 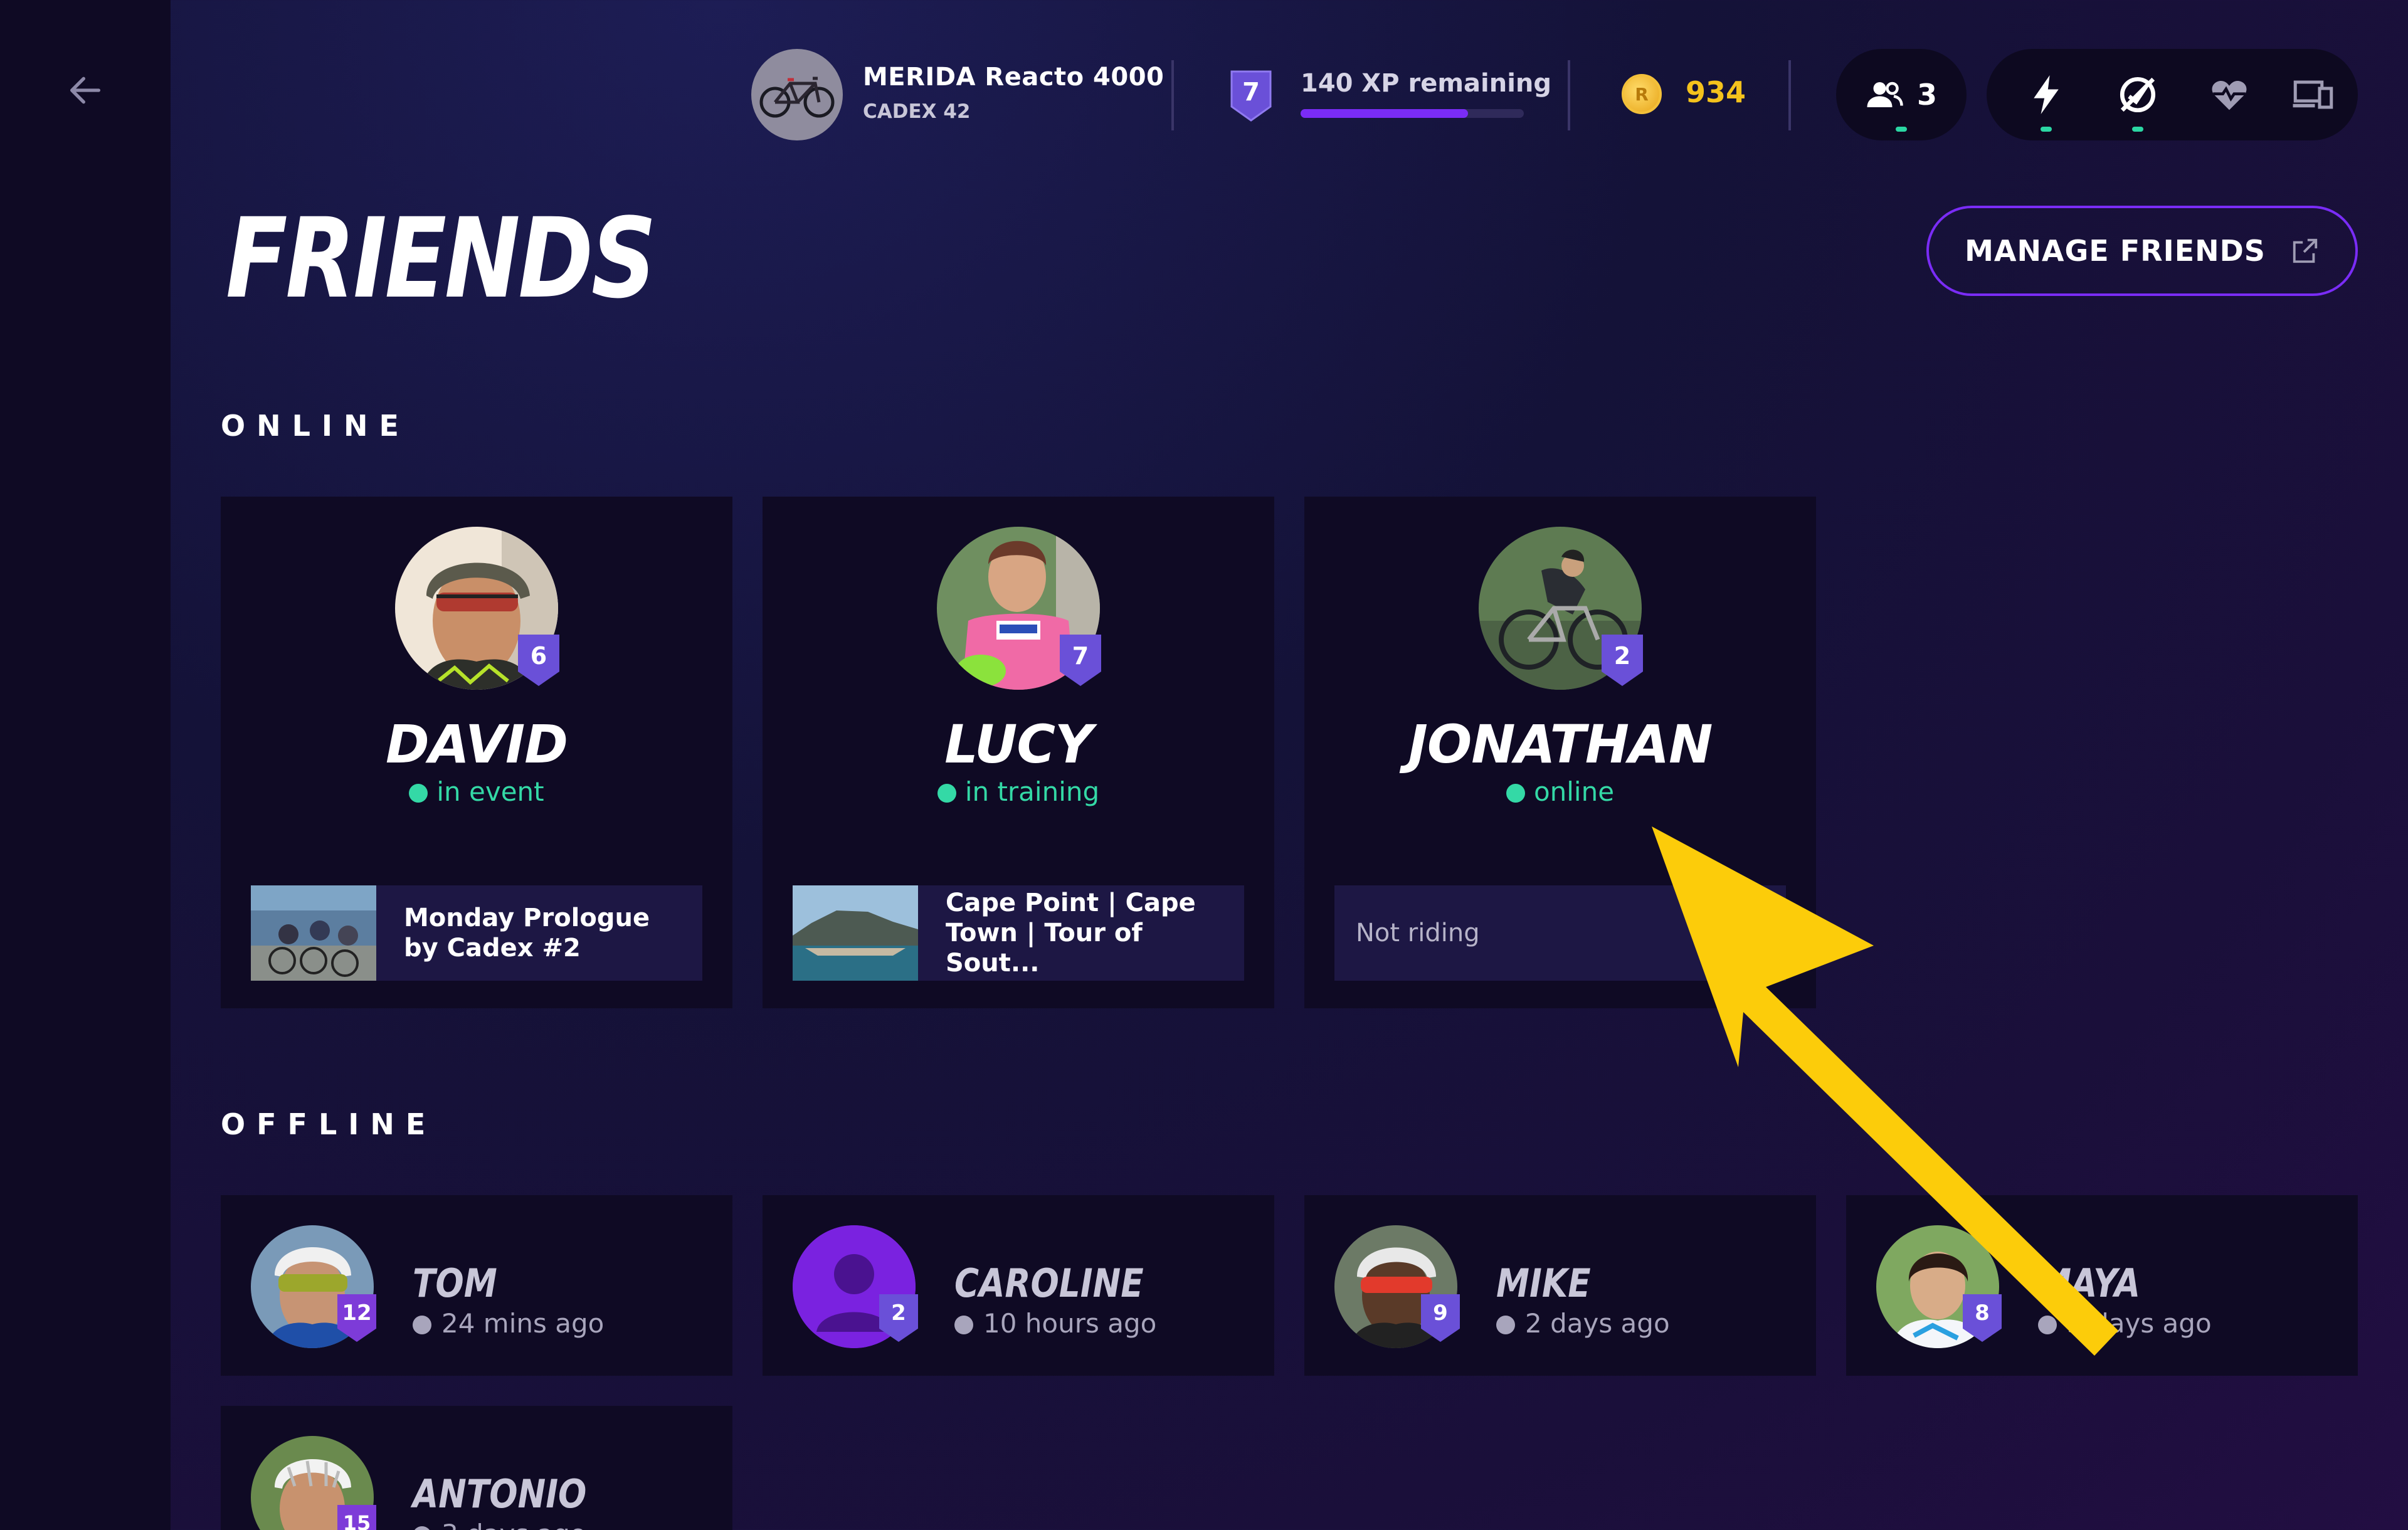 I want to click on manage-friends-button: MANAGE FRIENDS, so click(x=2142, y=251).